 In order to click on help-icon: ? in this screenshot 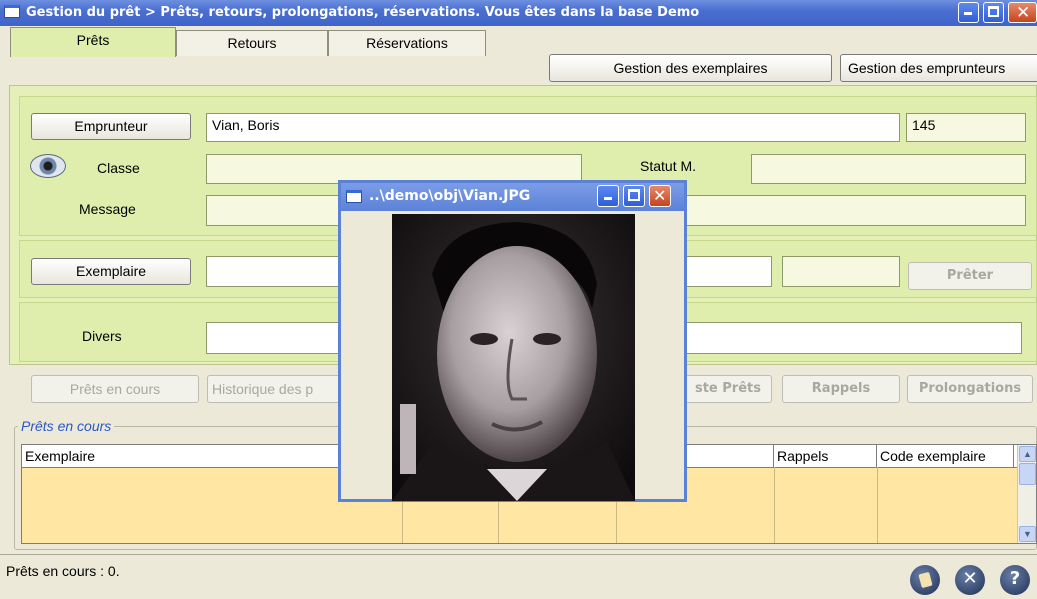, I will do `click(1015, 580)`.